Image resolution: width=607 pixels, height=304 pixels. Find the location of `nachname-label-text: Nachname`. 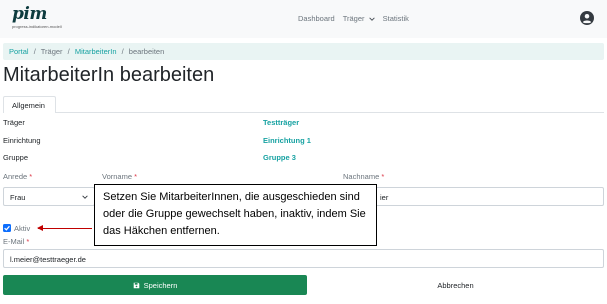

nachname-label-text: Nachname is located at coordinates (361, 176).